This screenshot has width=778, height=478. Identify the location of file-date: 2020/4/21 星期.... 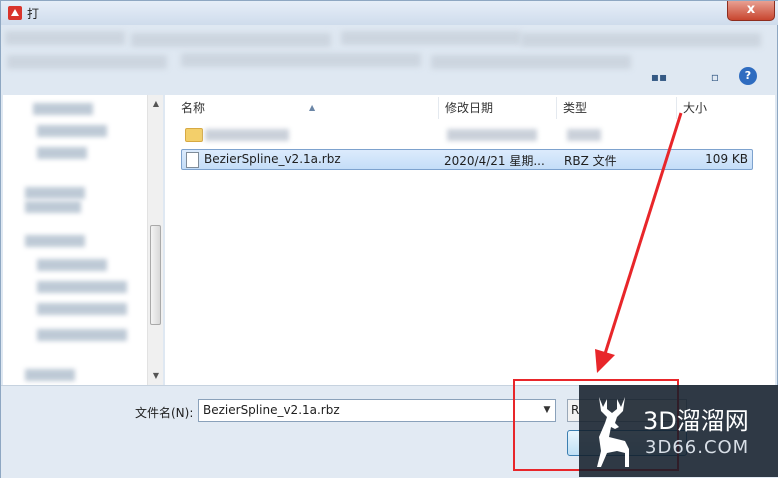
(494, 161).